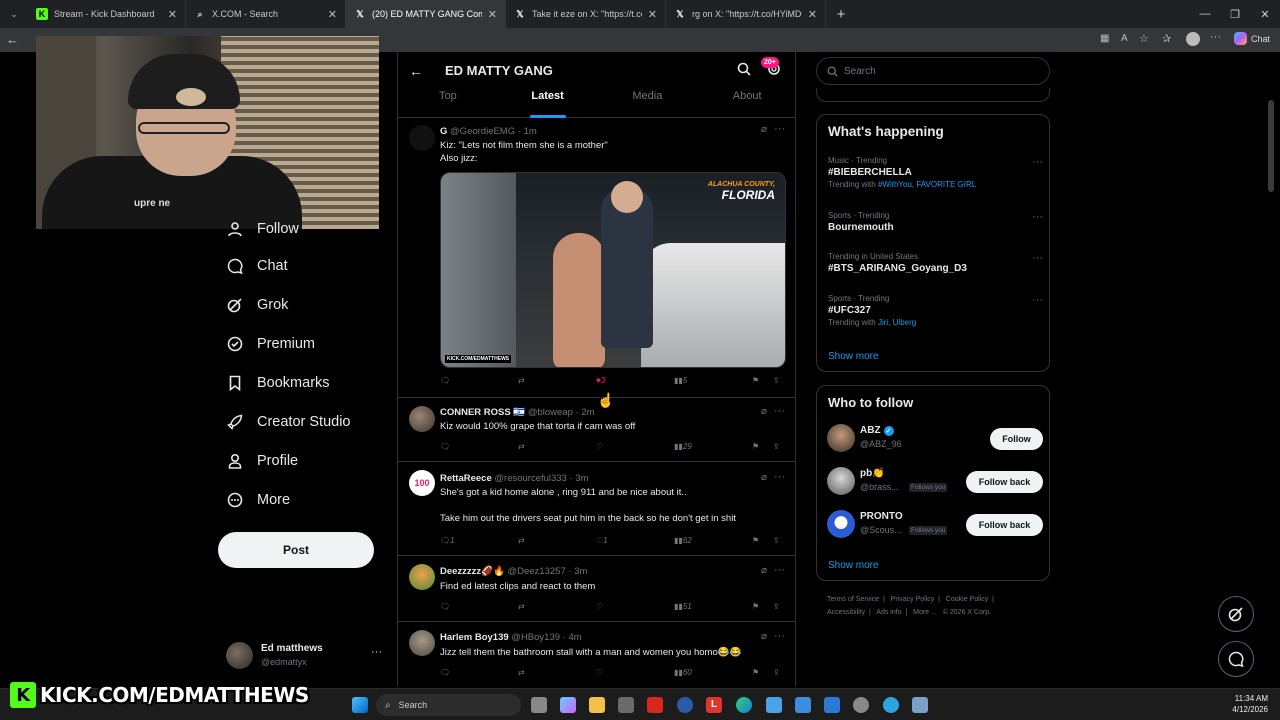 This screenshot has height=720, width=1280. Describe the element at coordinates (539, 705) in the screenshot. I see `task-view-icon` at that location.